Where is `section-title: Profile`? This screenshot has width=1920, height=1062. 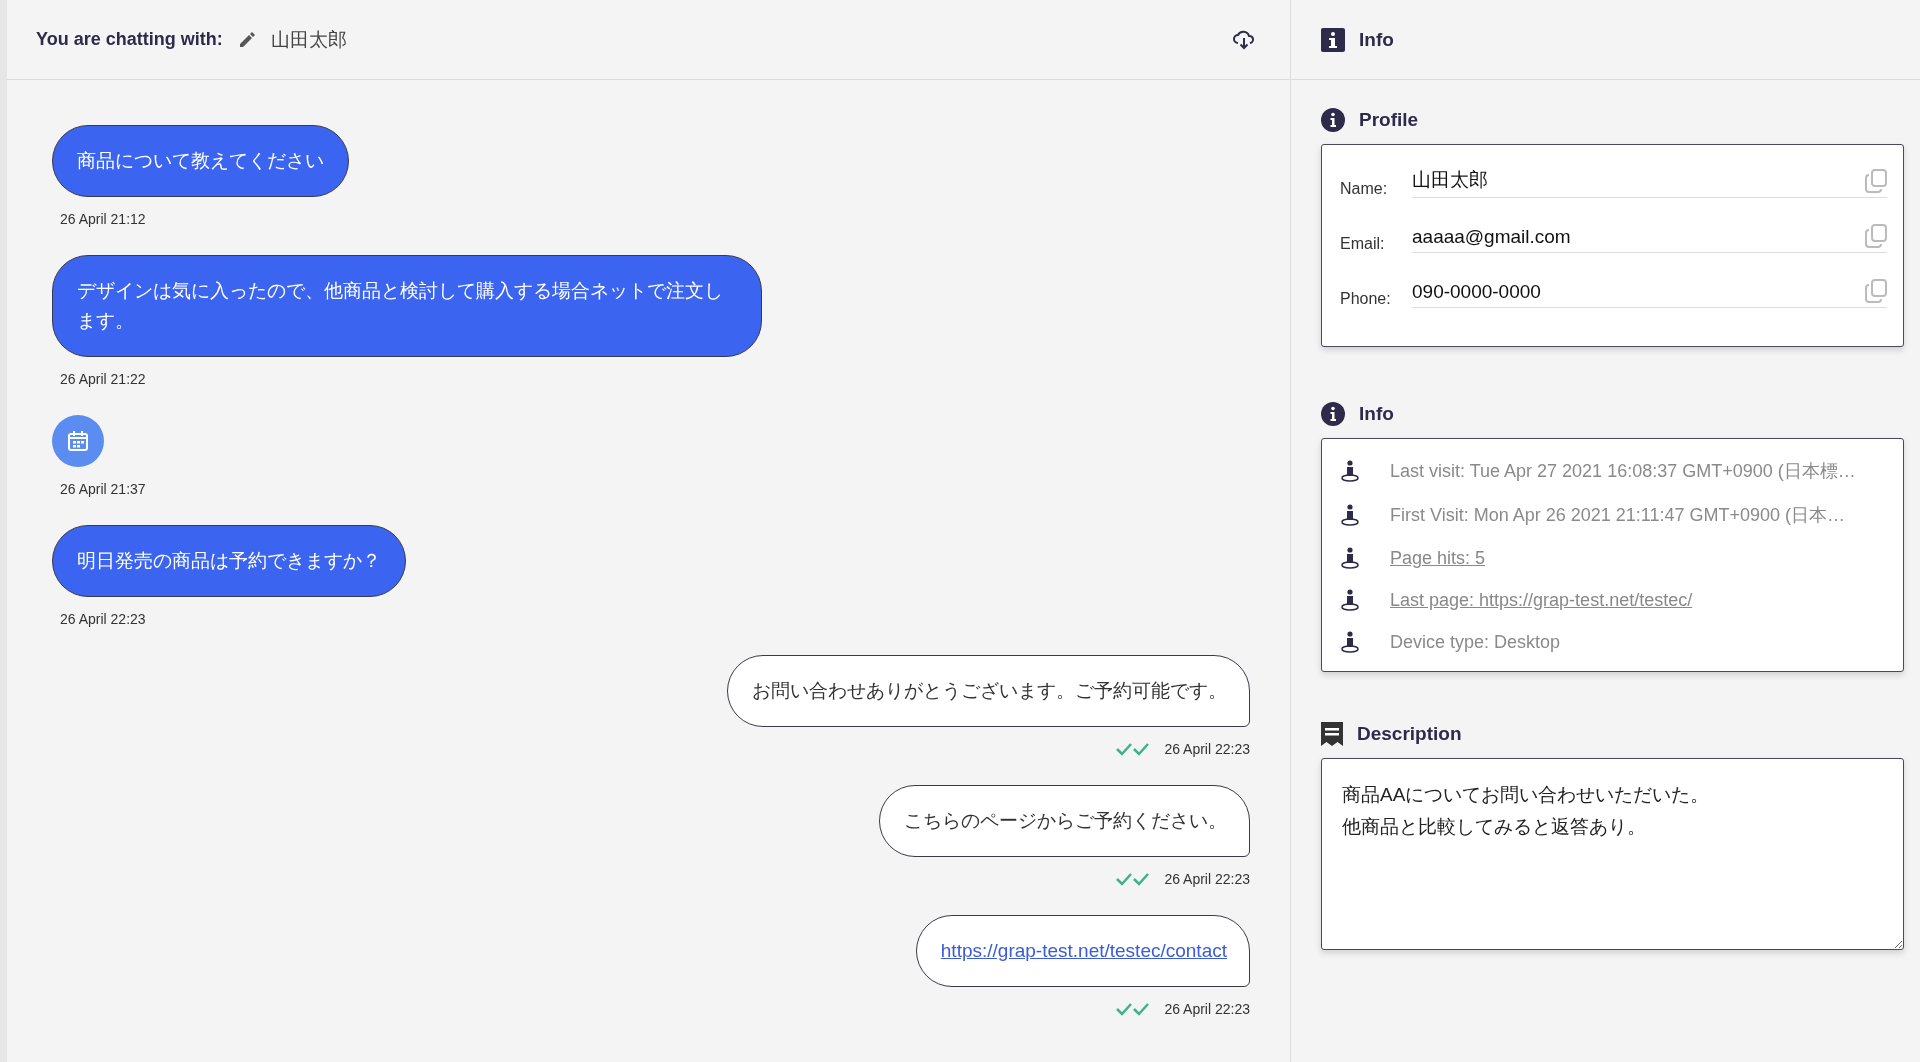
section-title: Profile is located at coordinates (1389, 120).